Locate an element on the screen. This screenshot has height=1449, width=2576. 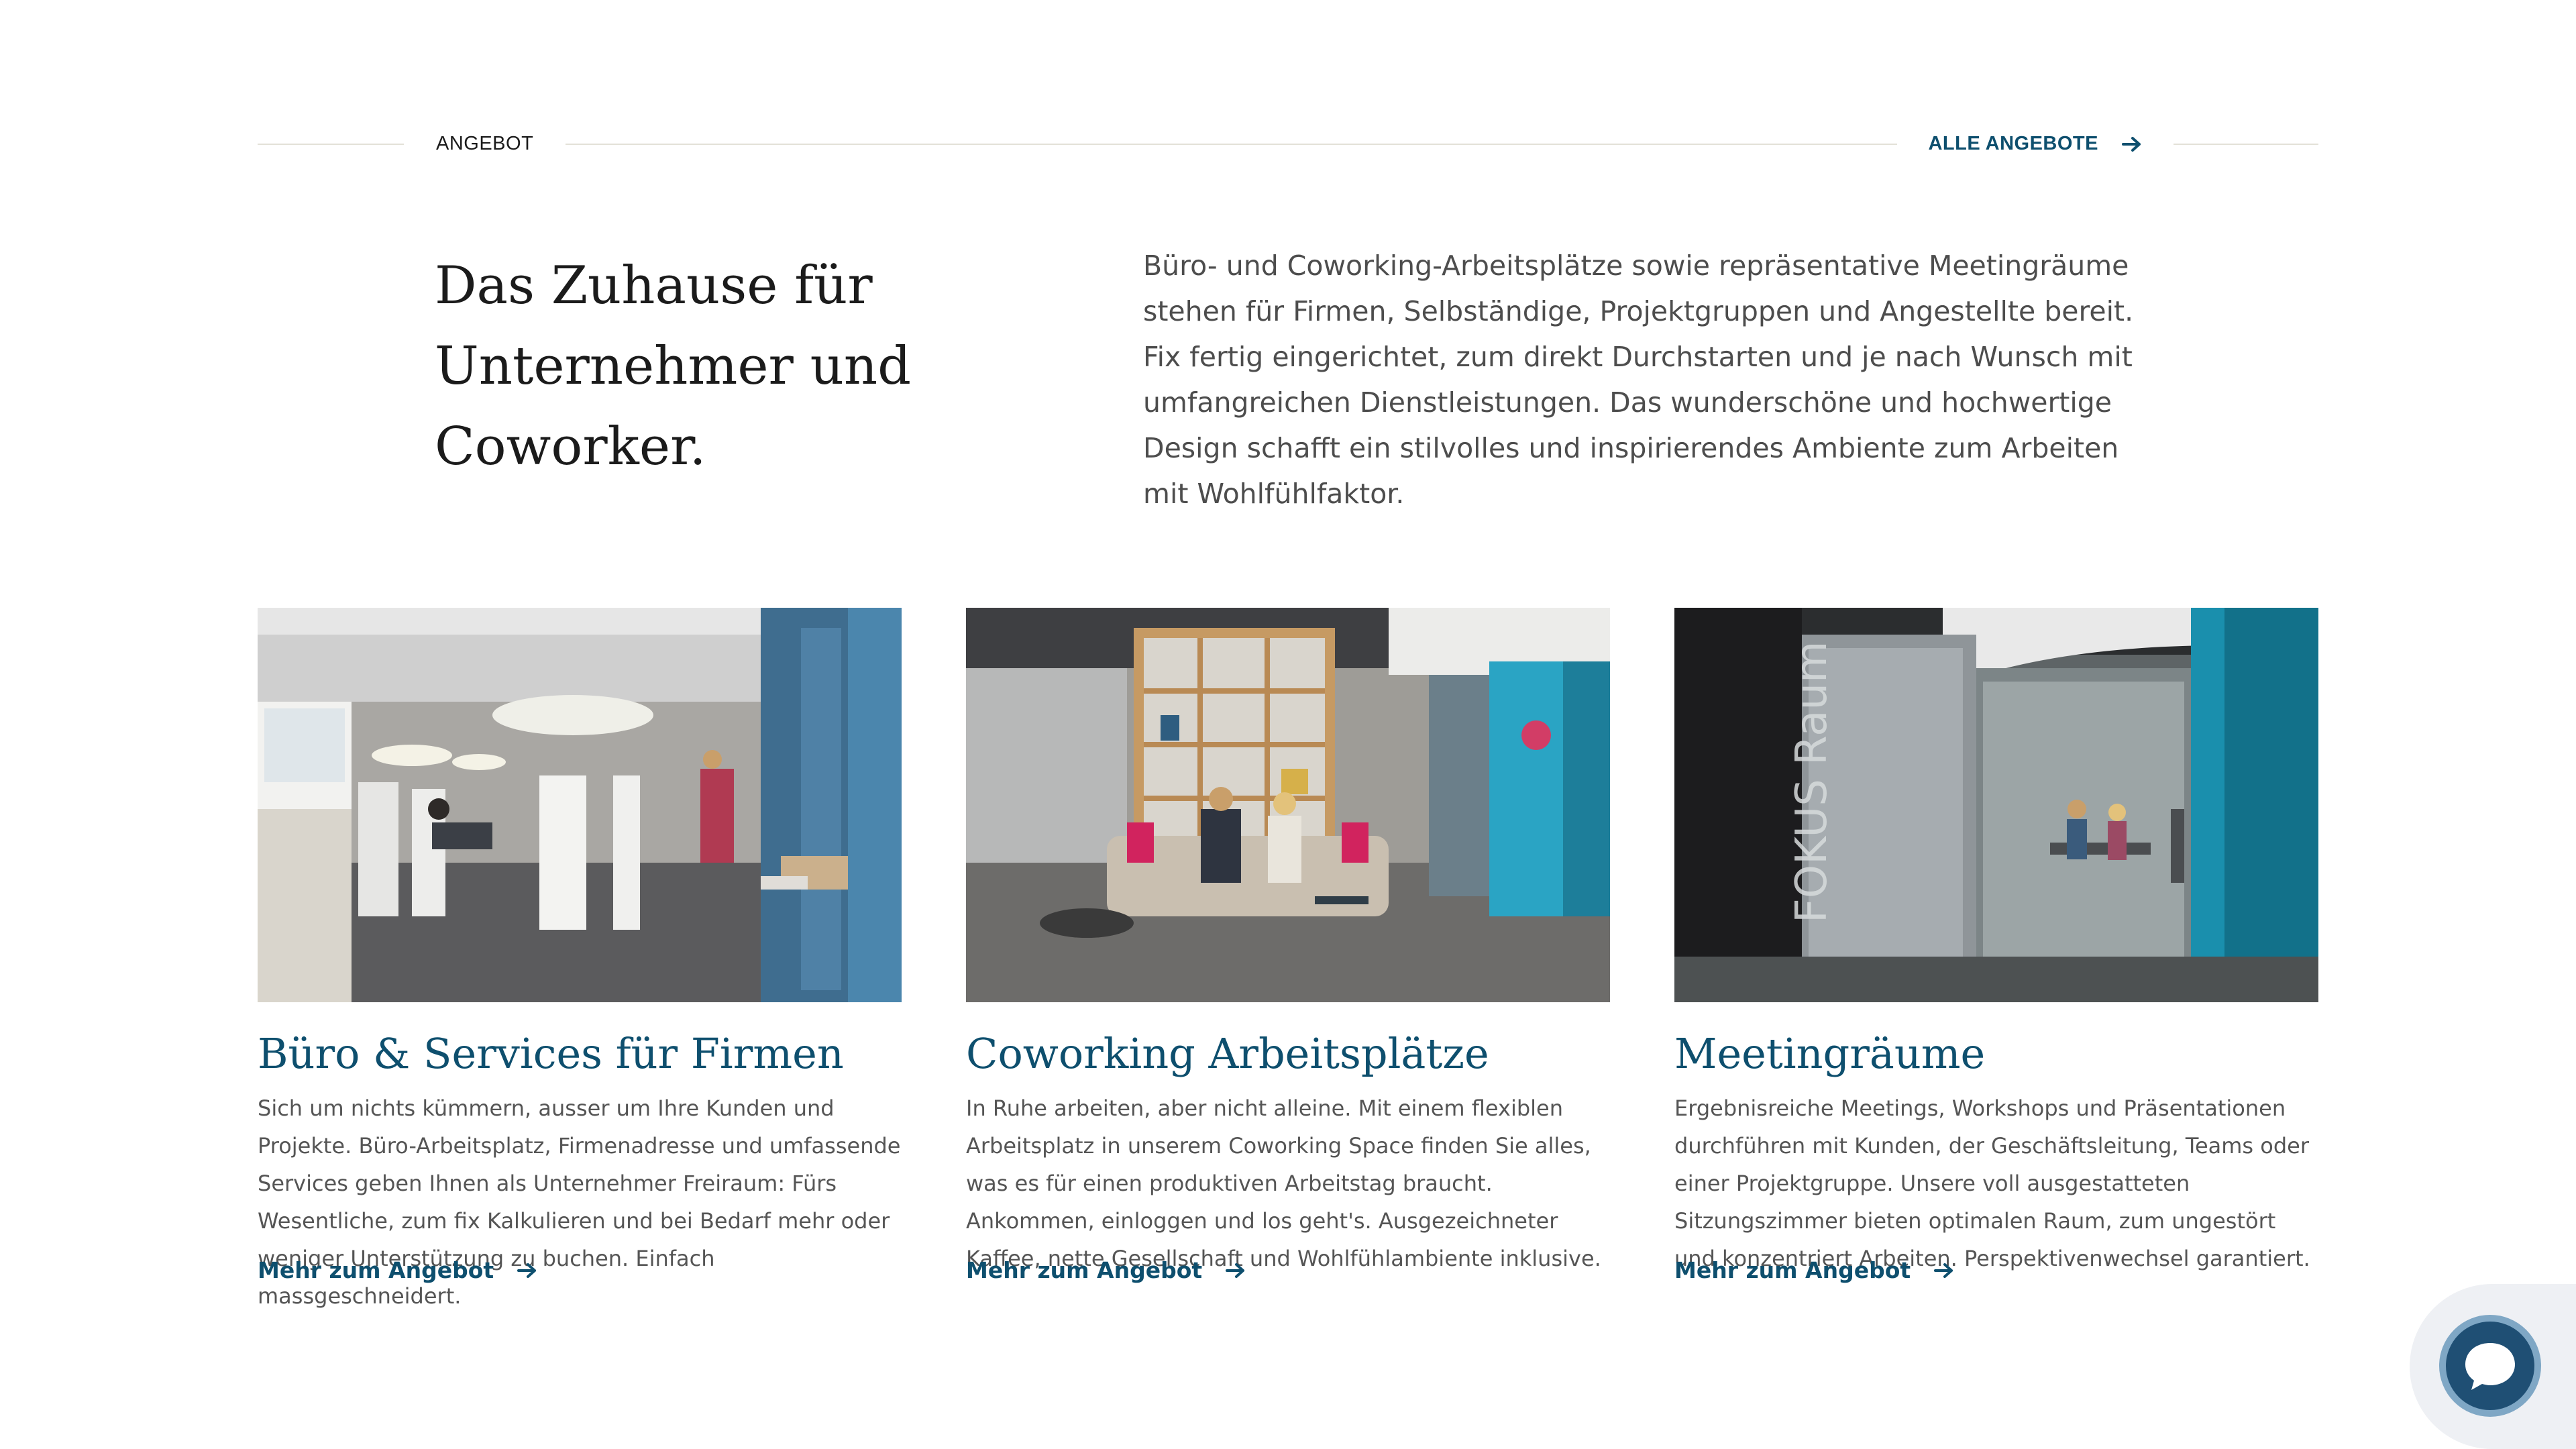
coworking-more-link: Mehr zum Angebot is located at coordinates (1106, 1270).